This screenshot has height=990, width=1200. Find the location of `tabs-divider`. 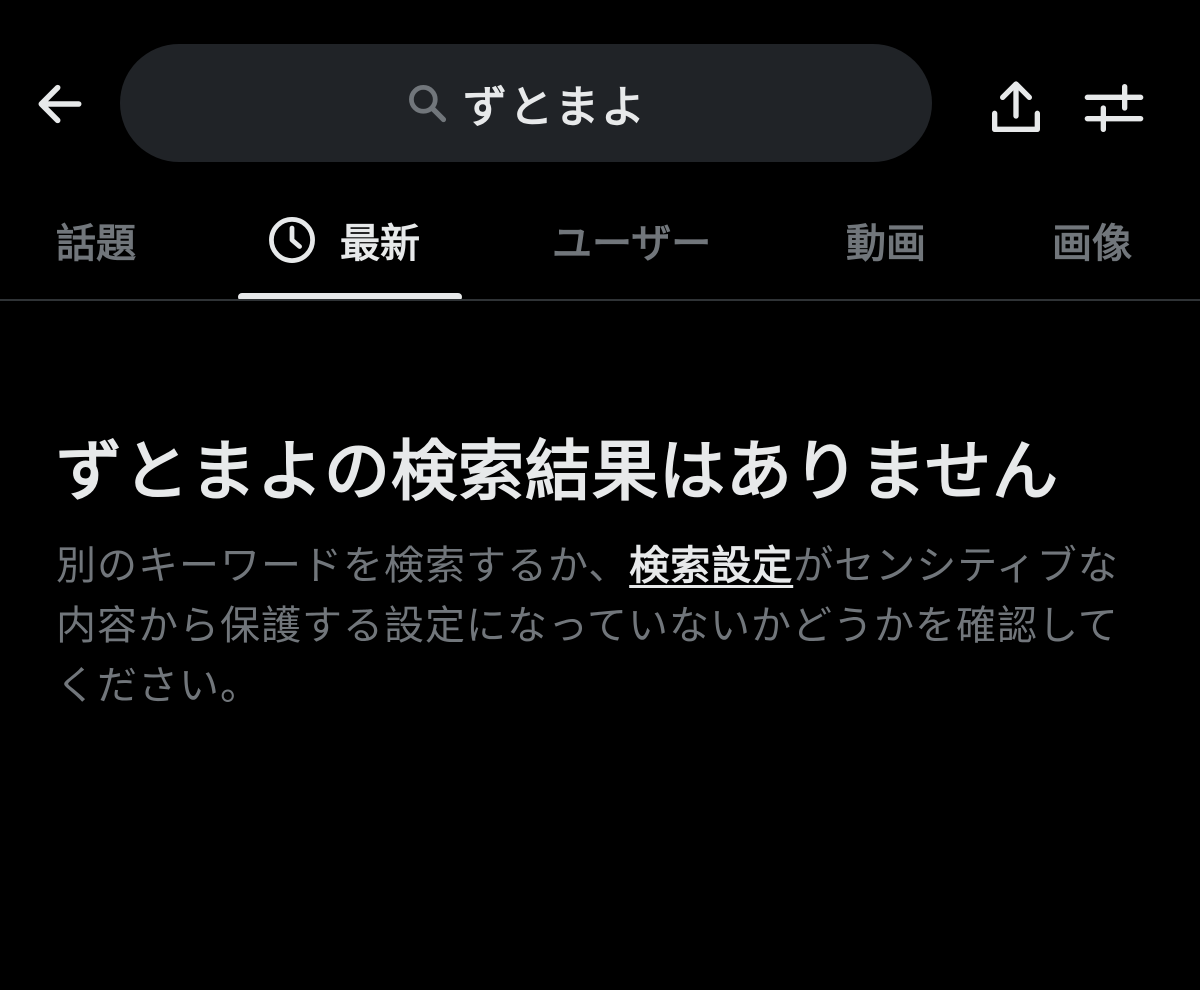

tabs-divider is located at coordinates (600, 300).